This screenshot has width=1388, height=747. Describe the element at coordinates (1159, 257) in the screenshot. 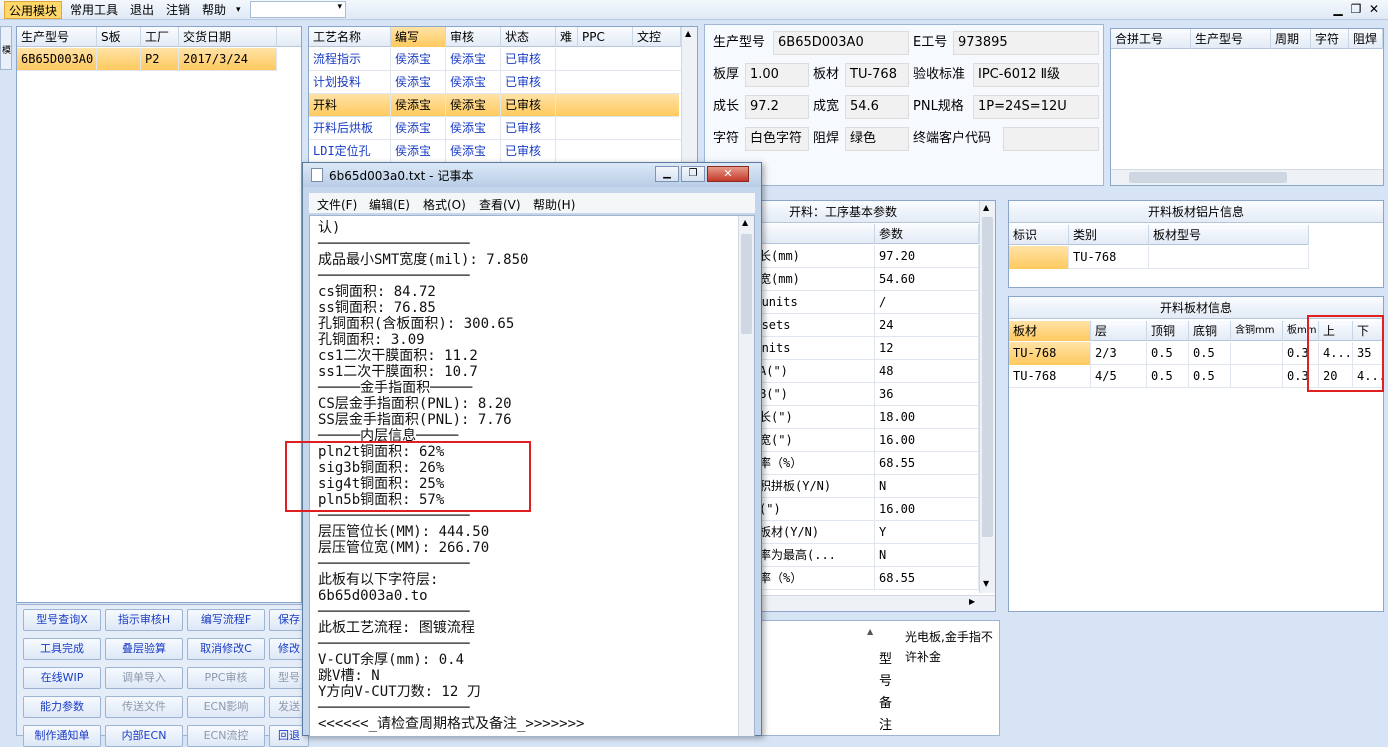

I see `table-row: TU-768` at that location.